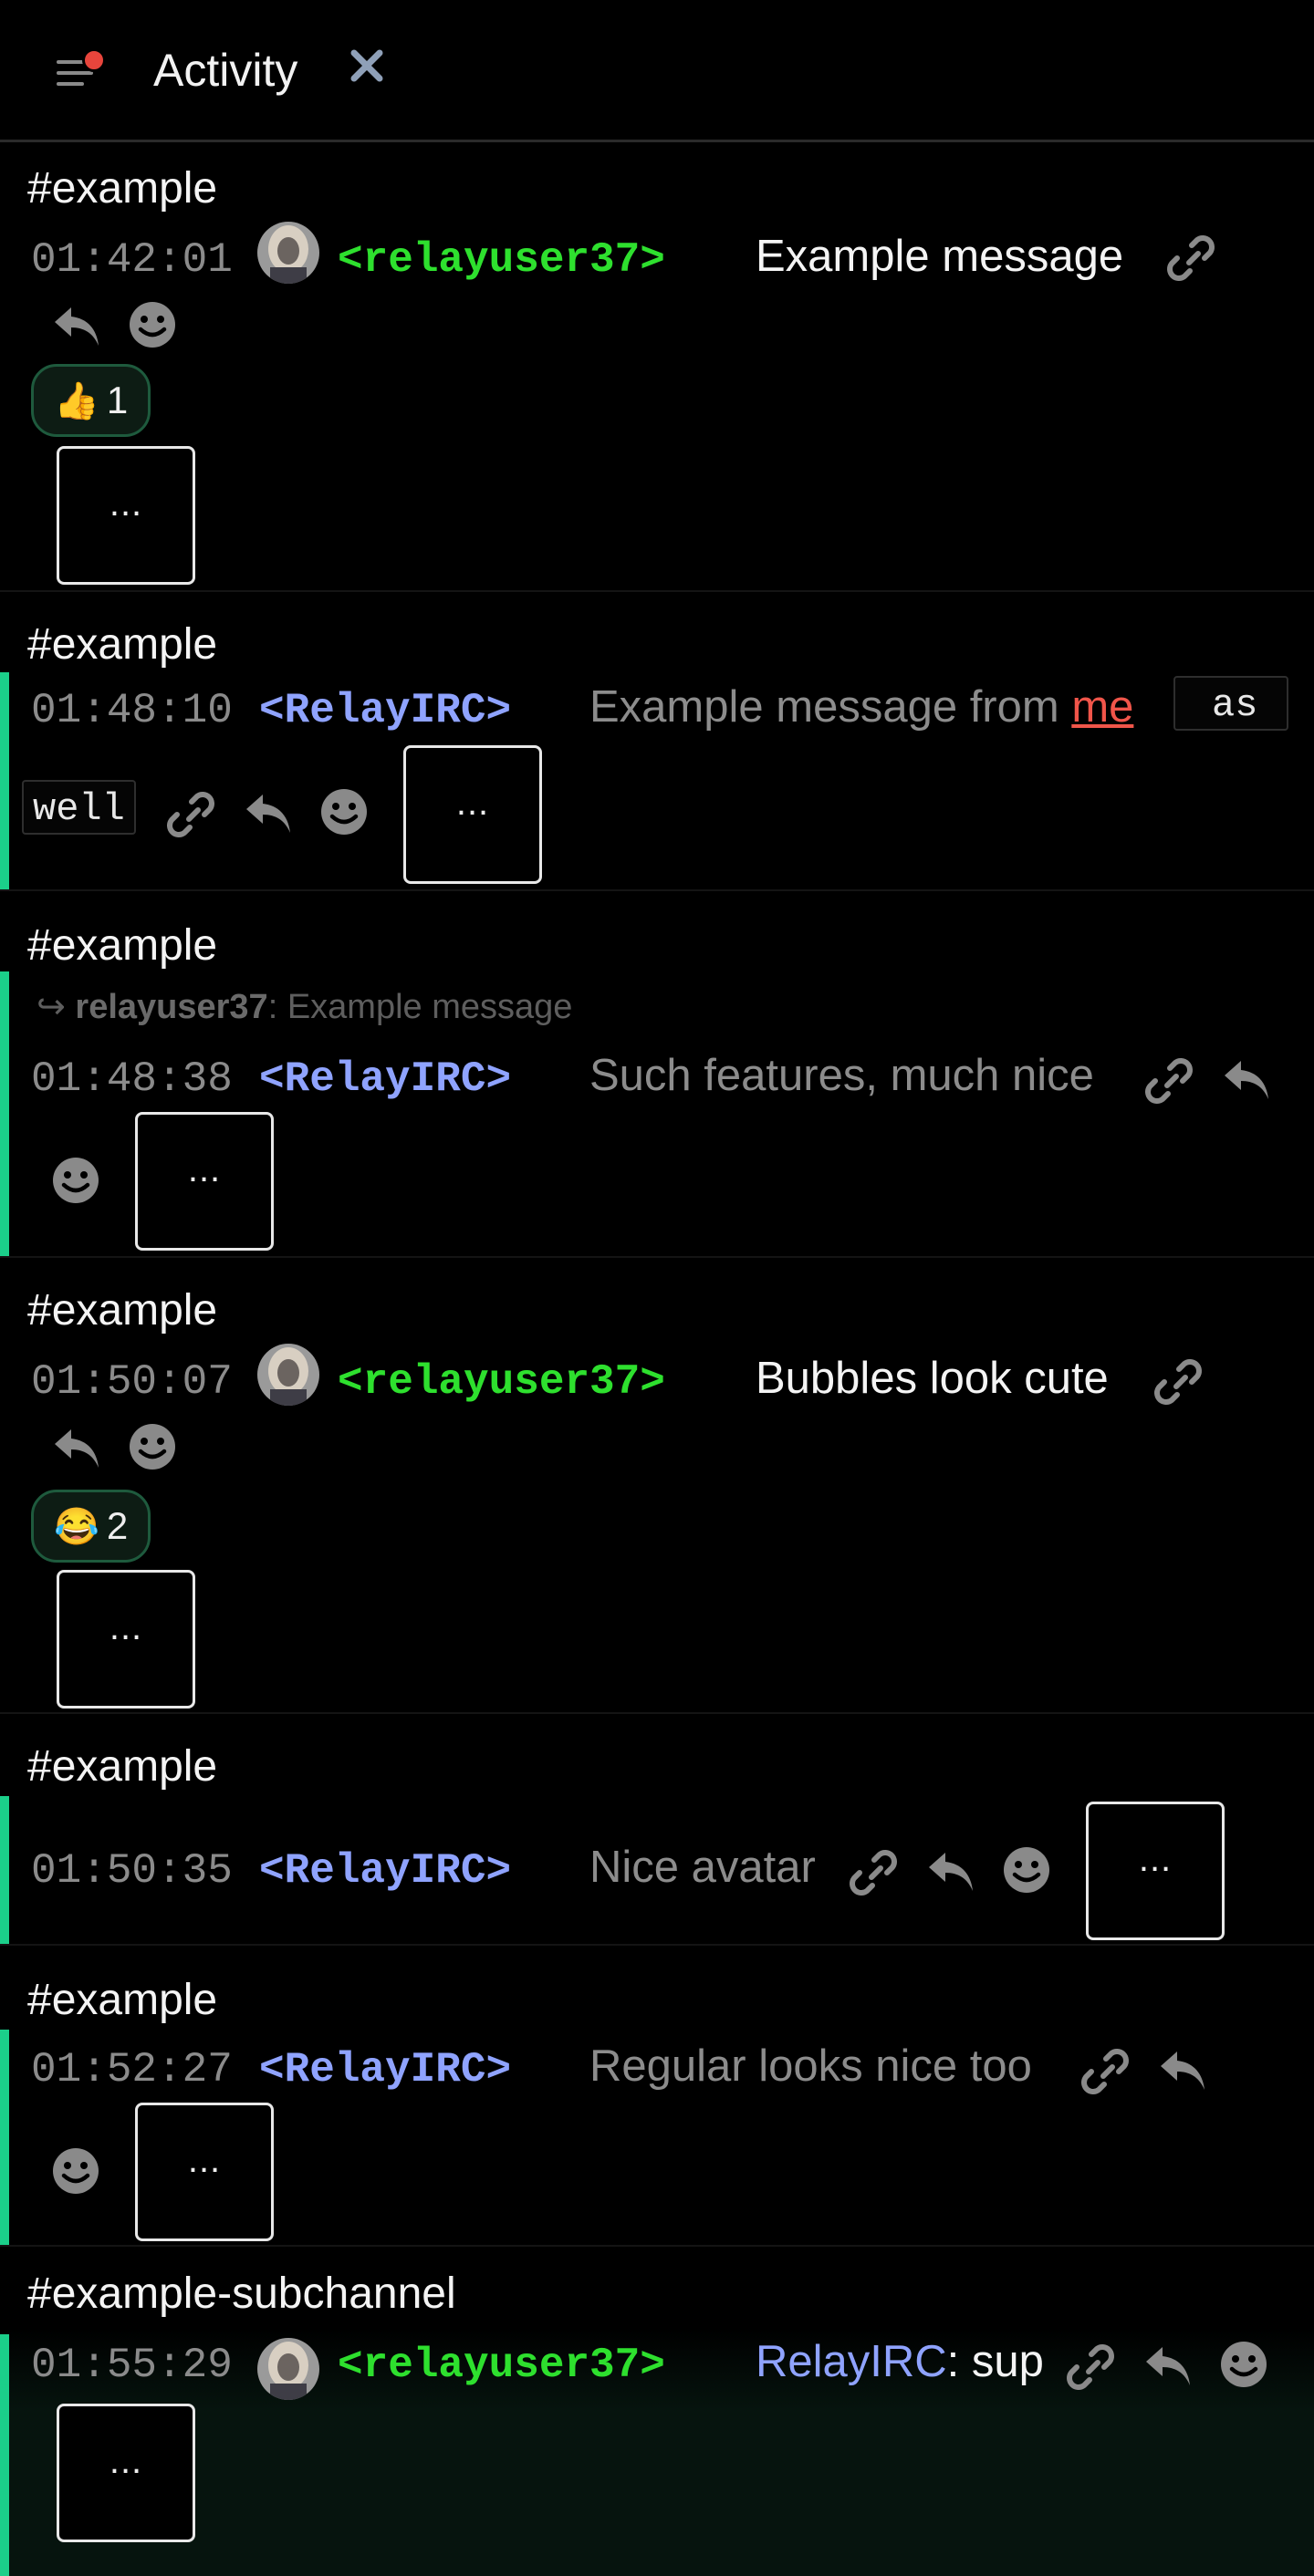 The height and width of the screenshot is (2576, 1314). I want to click on reply-arrow-icon: ↪, so click(51, 1007).